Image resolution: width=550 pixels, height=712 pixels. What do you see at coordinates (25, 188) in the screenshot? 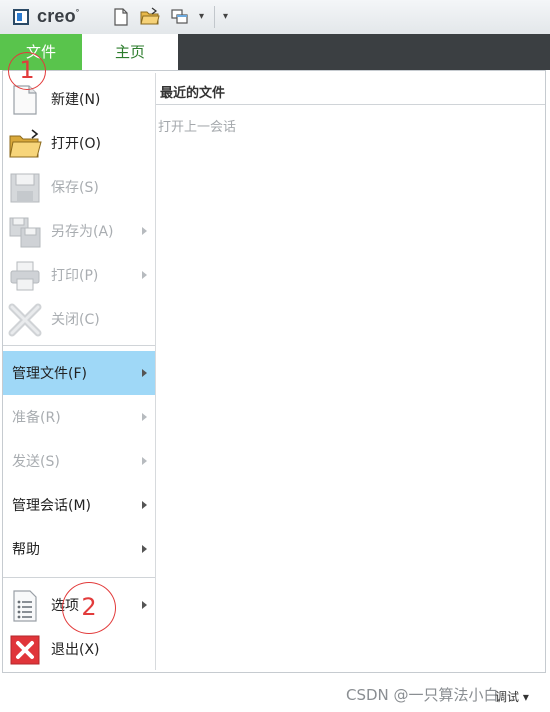
I see `save-disk-icon` at bounding box center [25, 188].